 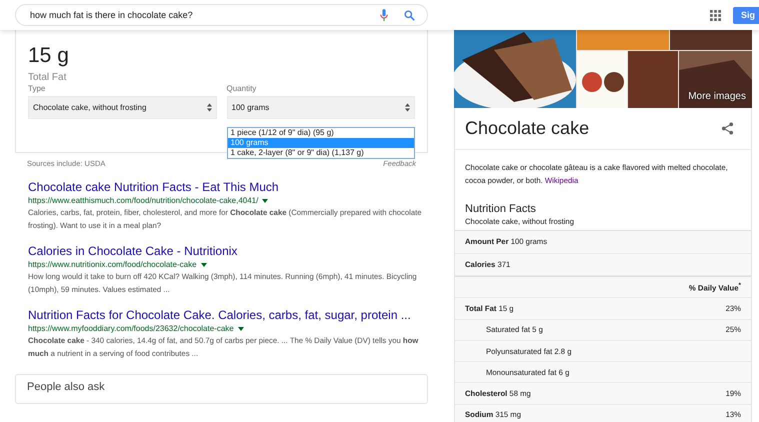 What do you see at coordinates (221, 15) in the screenshot?
I see `search-field: how much fat is there in chocolate cake?` at bounding box center [221, 15].